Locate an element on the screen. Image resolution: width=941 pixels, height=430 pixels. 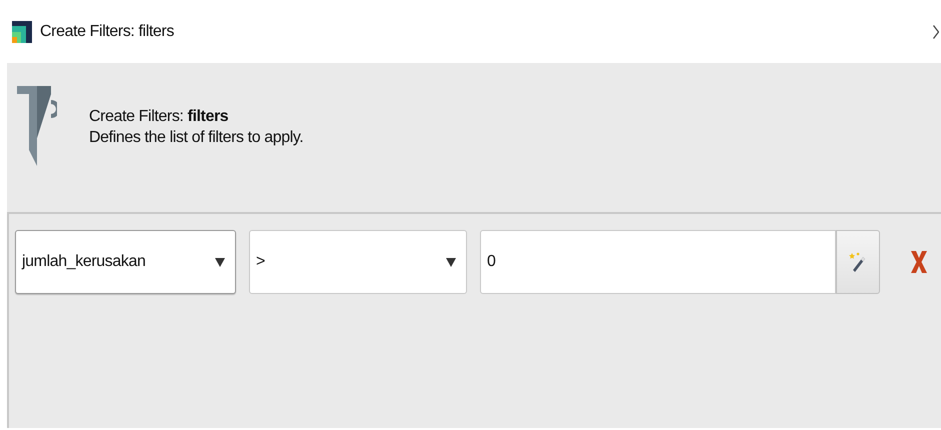
header-description: Defines the list of filters to apply. is located at coordinates (196, 138).